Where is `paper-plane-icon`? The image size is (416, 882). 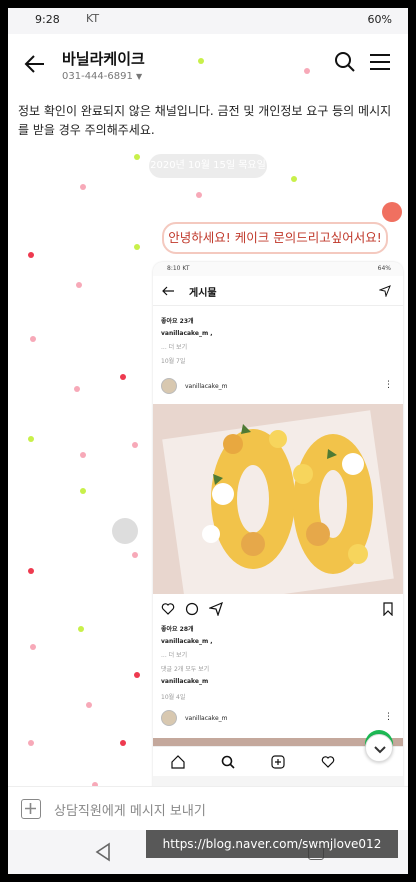 paper-plane-icon is located at coordinates (385, 291).